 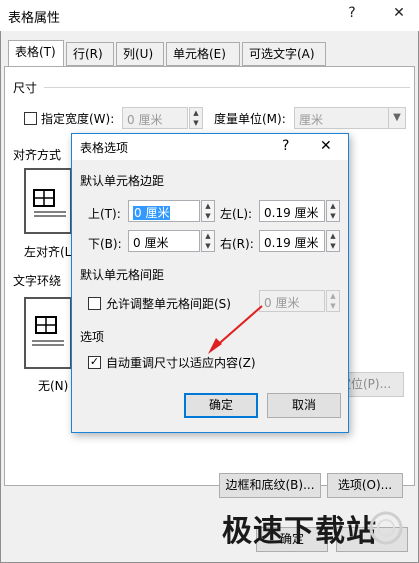 I want to click on annotation-arrow-icon, so click(x=235, y=329).